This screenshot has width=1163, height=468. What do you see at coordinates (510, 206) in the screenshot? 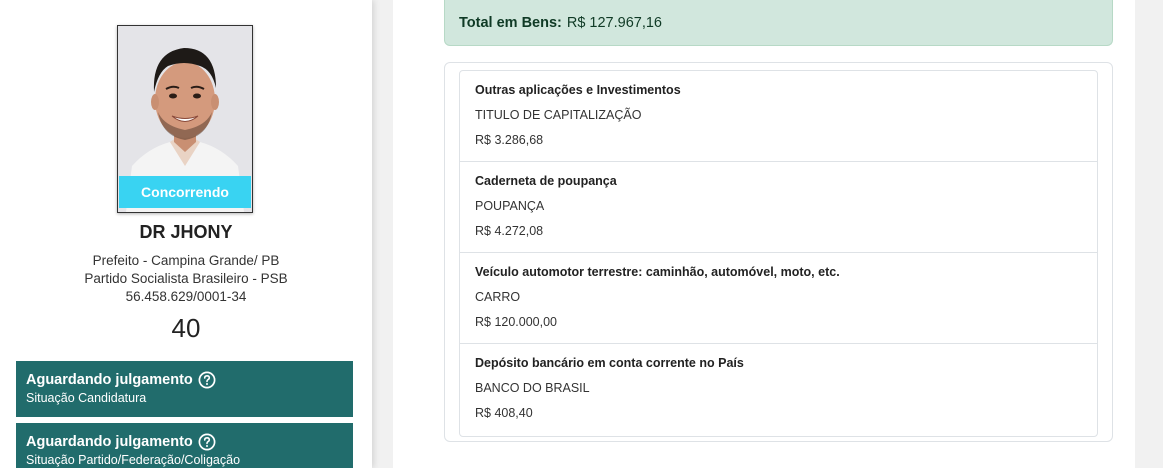
I see `asset-description: POUPANÇA` at bounding box center [510, 206].